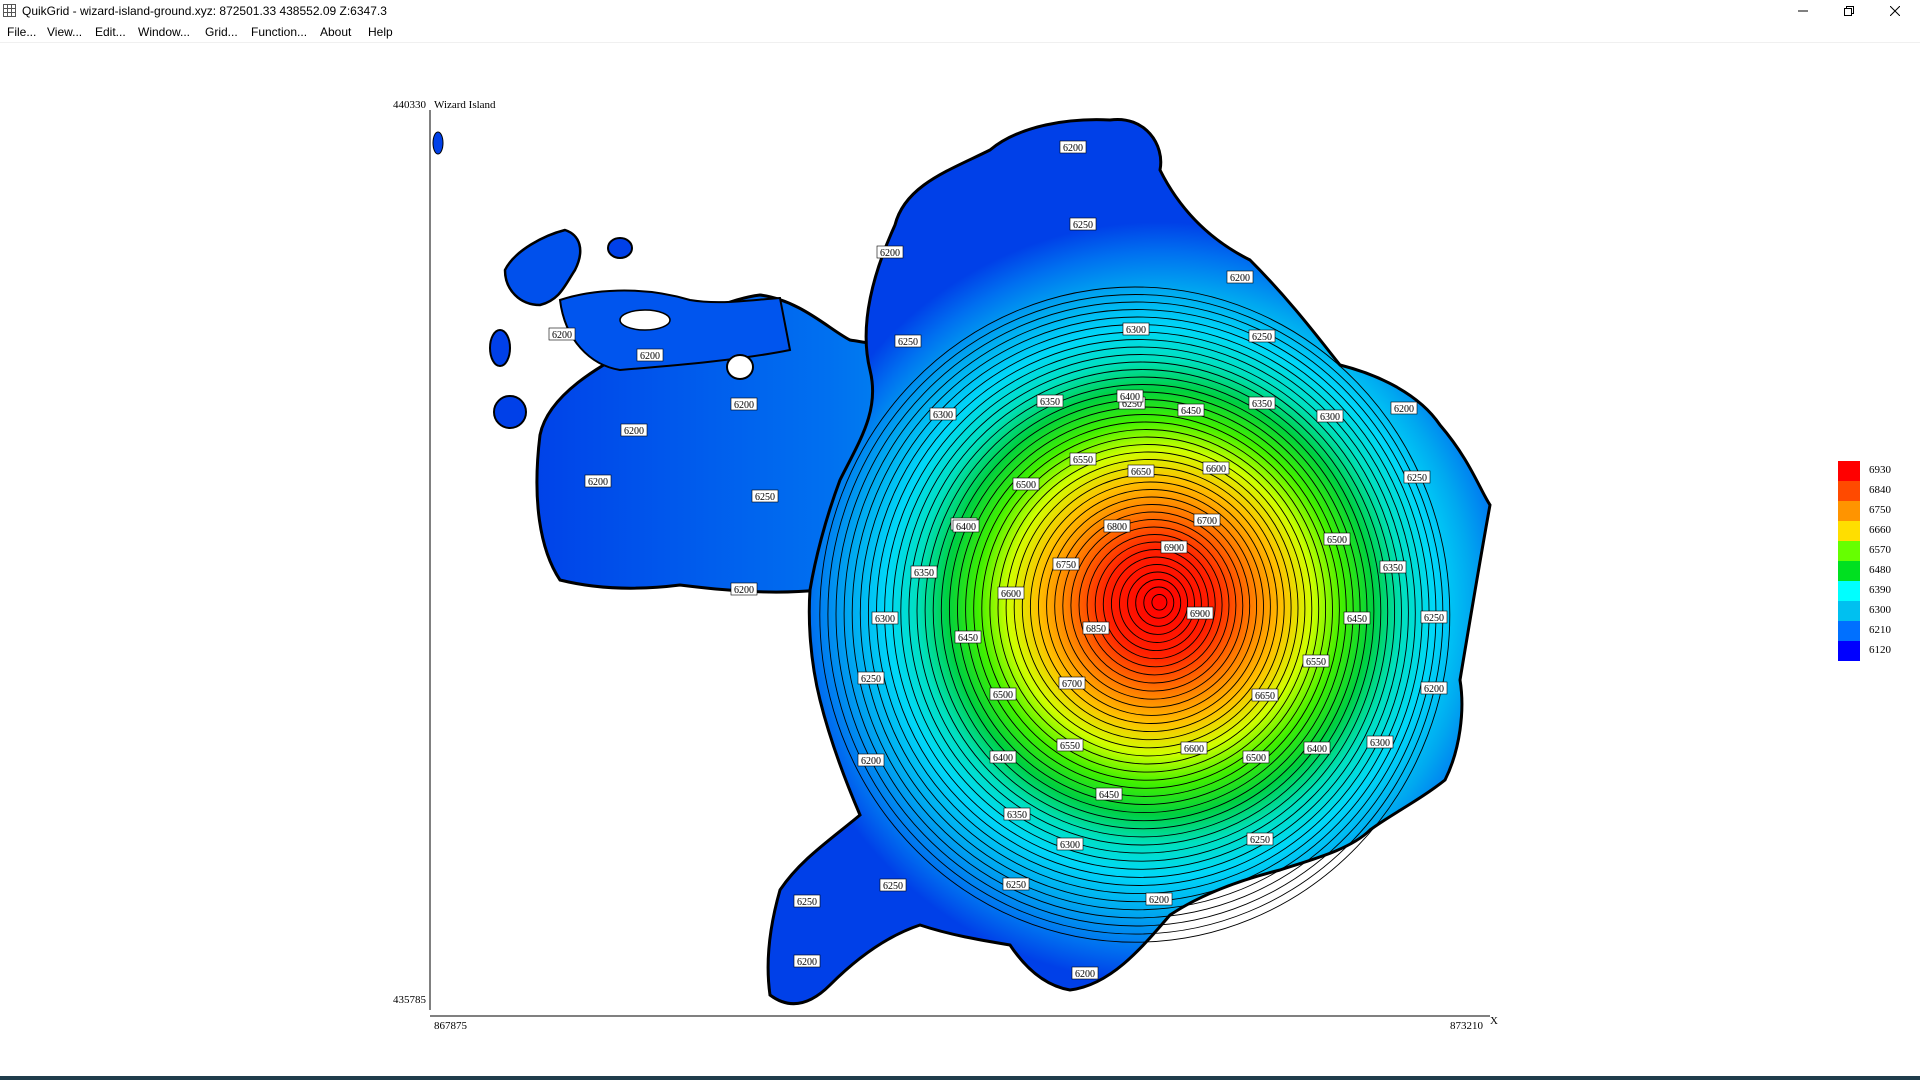 The height and width of the screenshot is (1080, 1920). What do you see at coordinates (1868, 611) in the screenshot?
I see `legend-entry: 6300` at bounding box center [1868, 611].